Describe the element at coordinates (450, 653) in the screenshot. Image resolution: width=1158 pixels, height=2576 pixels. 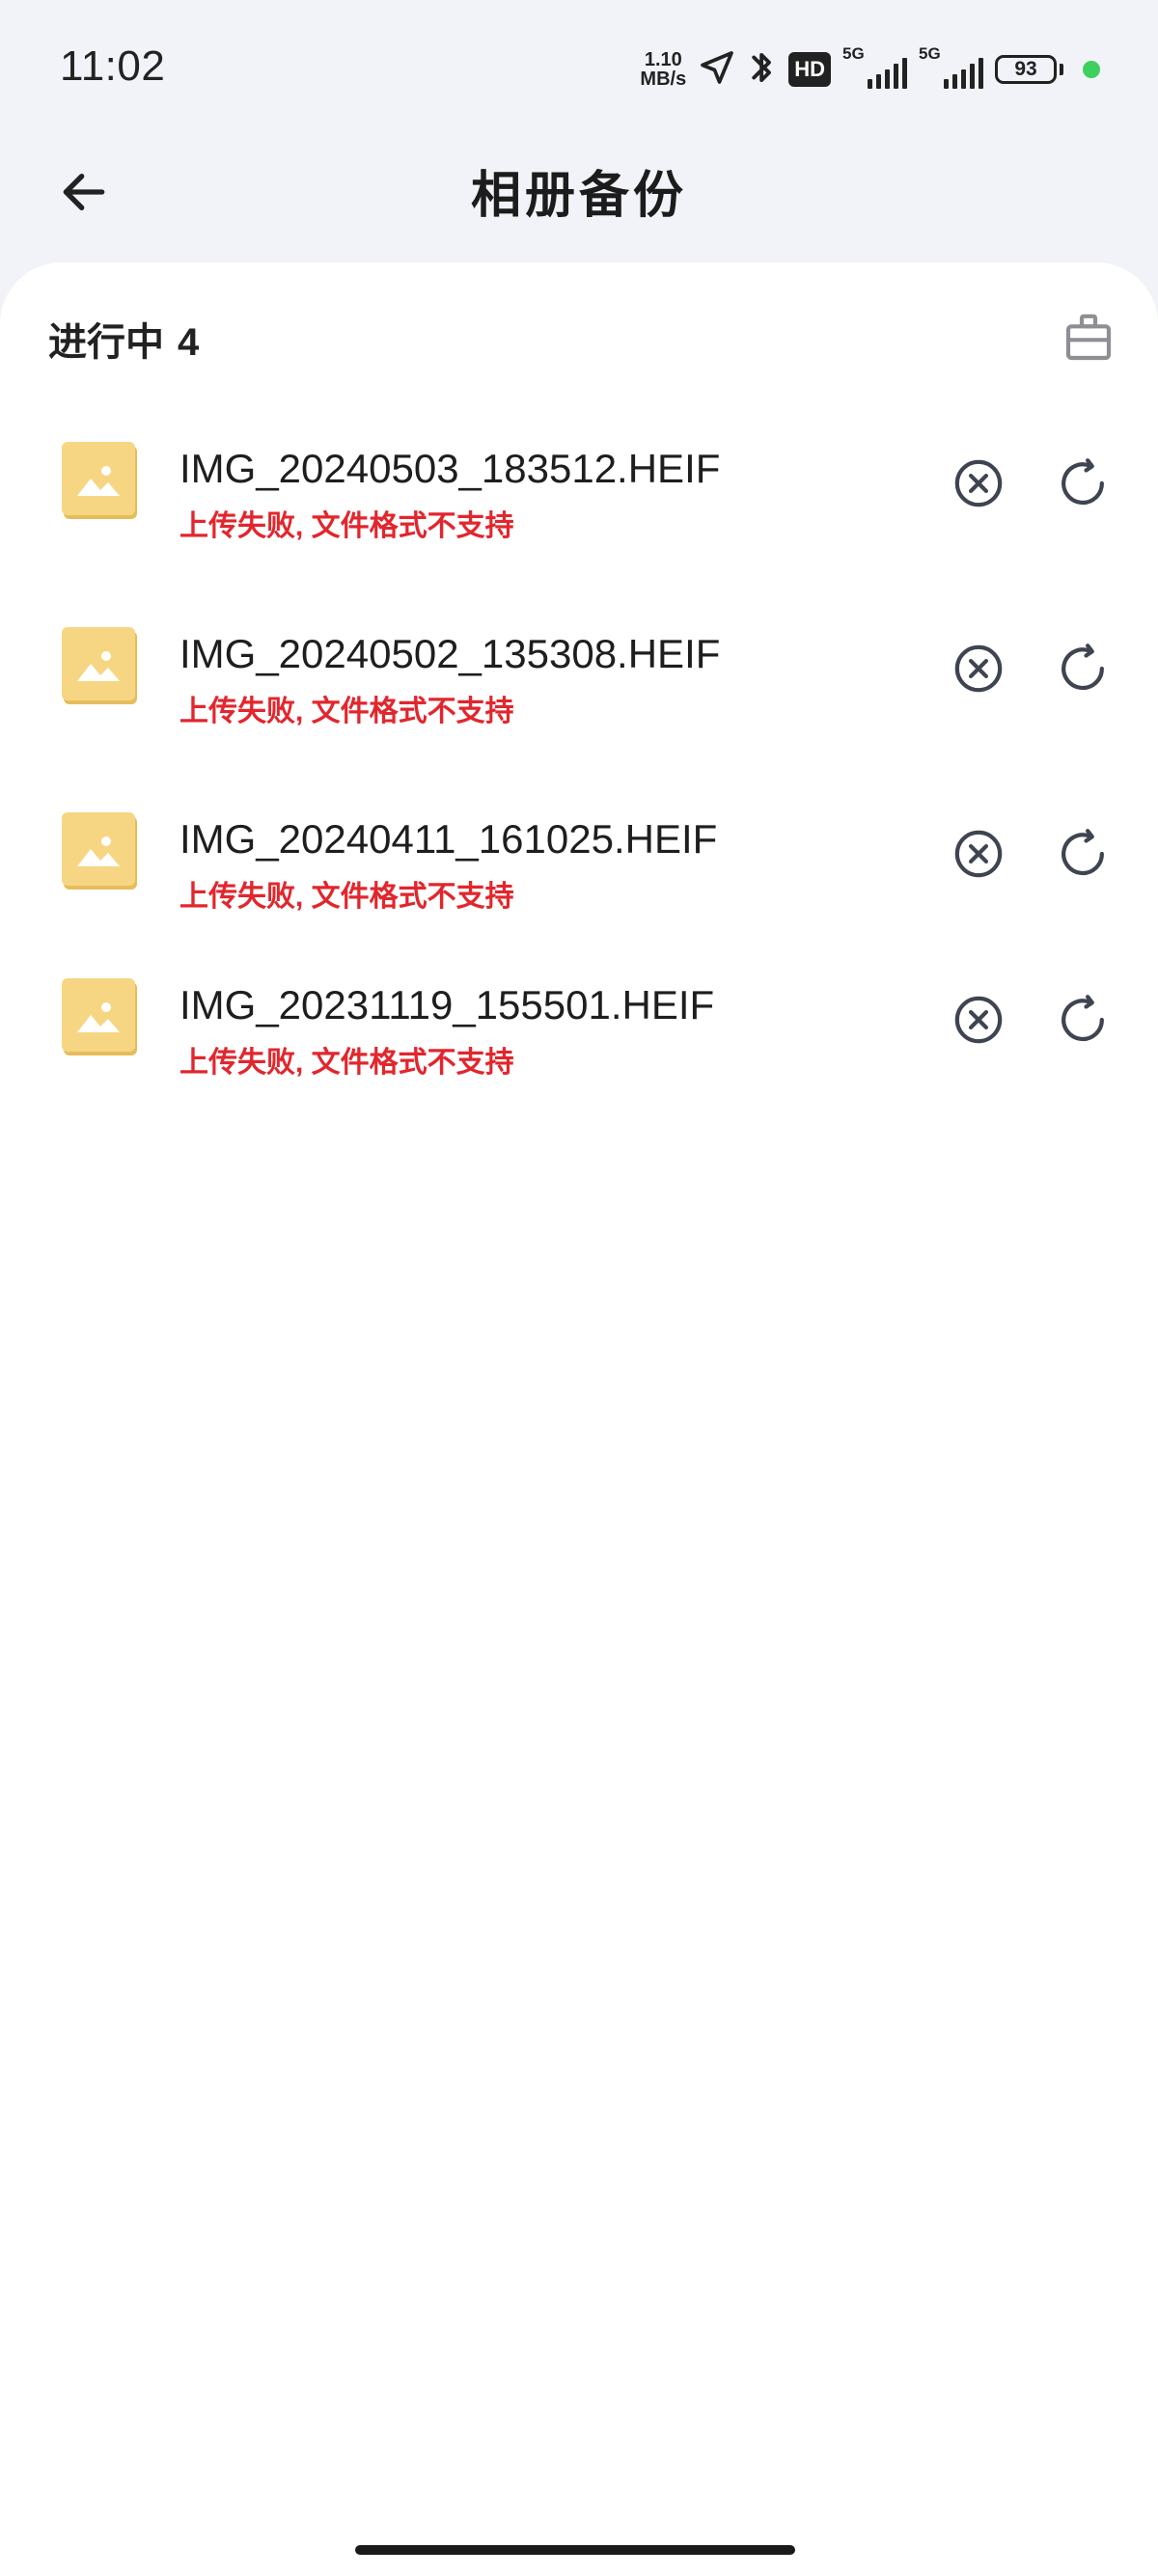
I see `file-name: IMG_20240502_135308.HEIF` at that location.